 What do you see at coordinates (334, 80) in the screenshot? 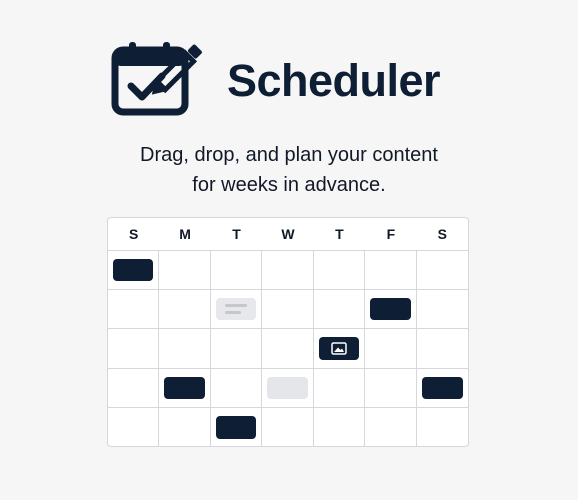
I see `brand-title: Scheduler` at bounding box center [334, 80].